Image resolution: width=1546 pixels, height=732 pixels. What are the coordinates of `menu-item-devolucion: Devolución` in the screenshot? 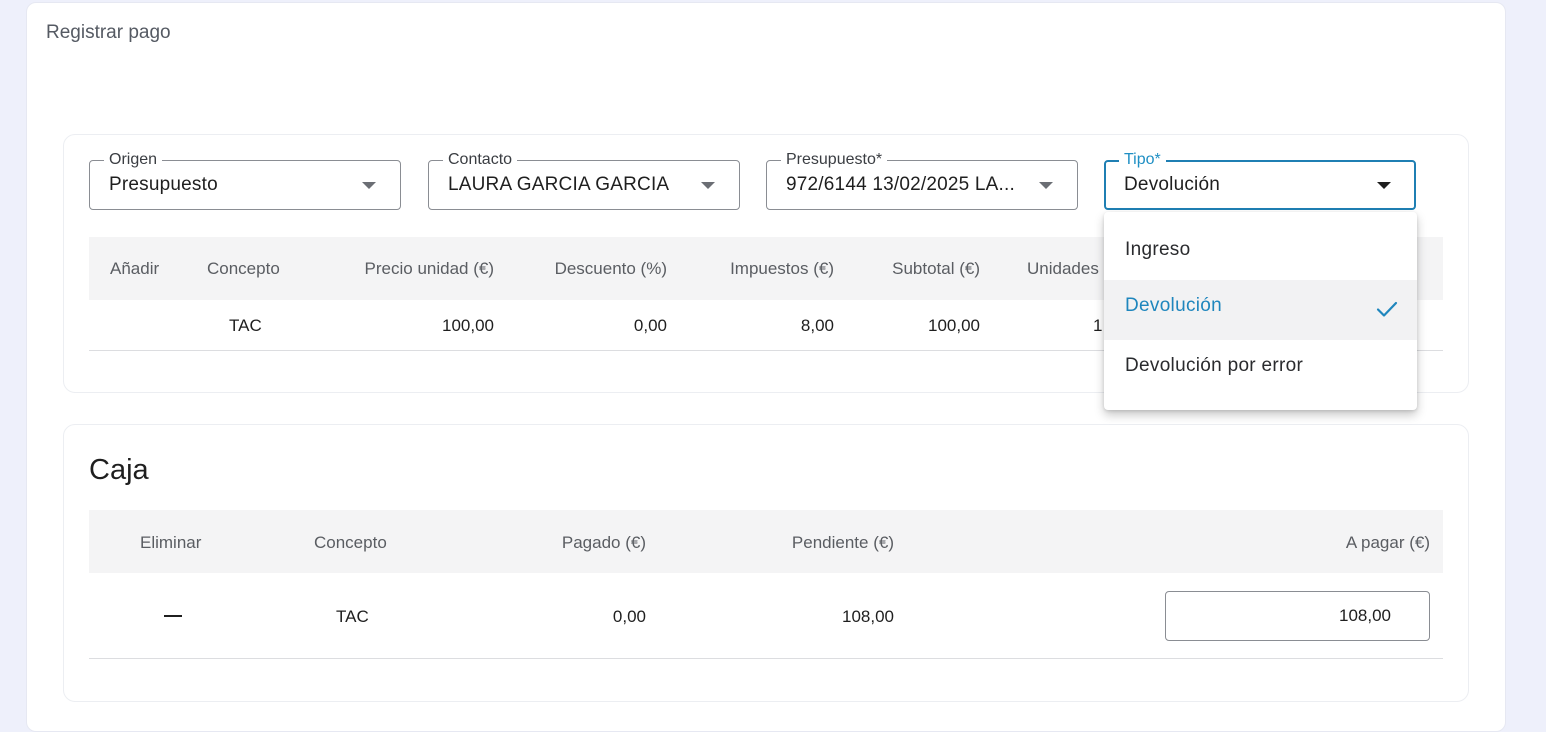 It's located at (1260, 310).